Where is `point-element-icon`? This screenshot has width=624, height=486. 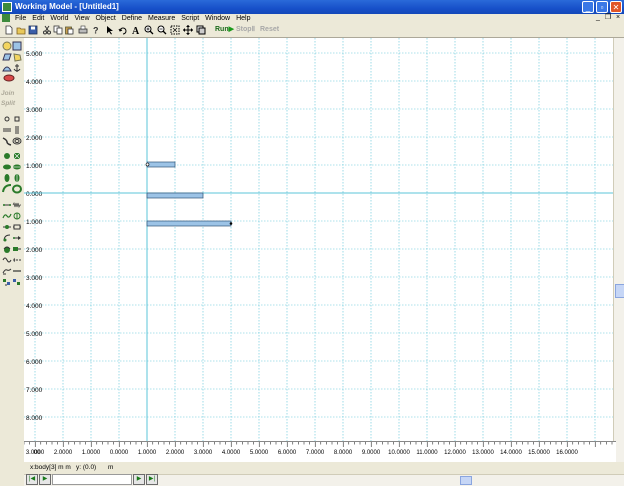
point-element-icon is located at coordinates (7, 119).